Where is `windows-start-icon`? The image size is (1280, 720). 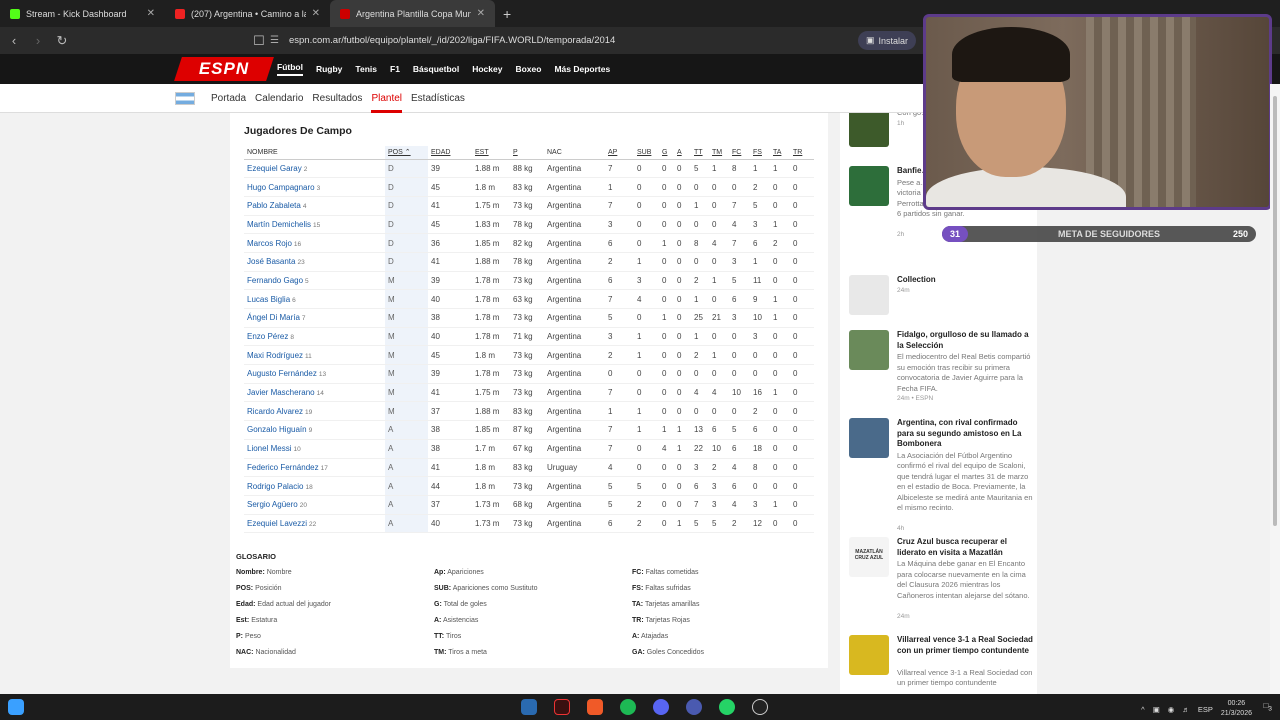 windows-start-icon is located at coordinates (16, 707).